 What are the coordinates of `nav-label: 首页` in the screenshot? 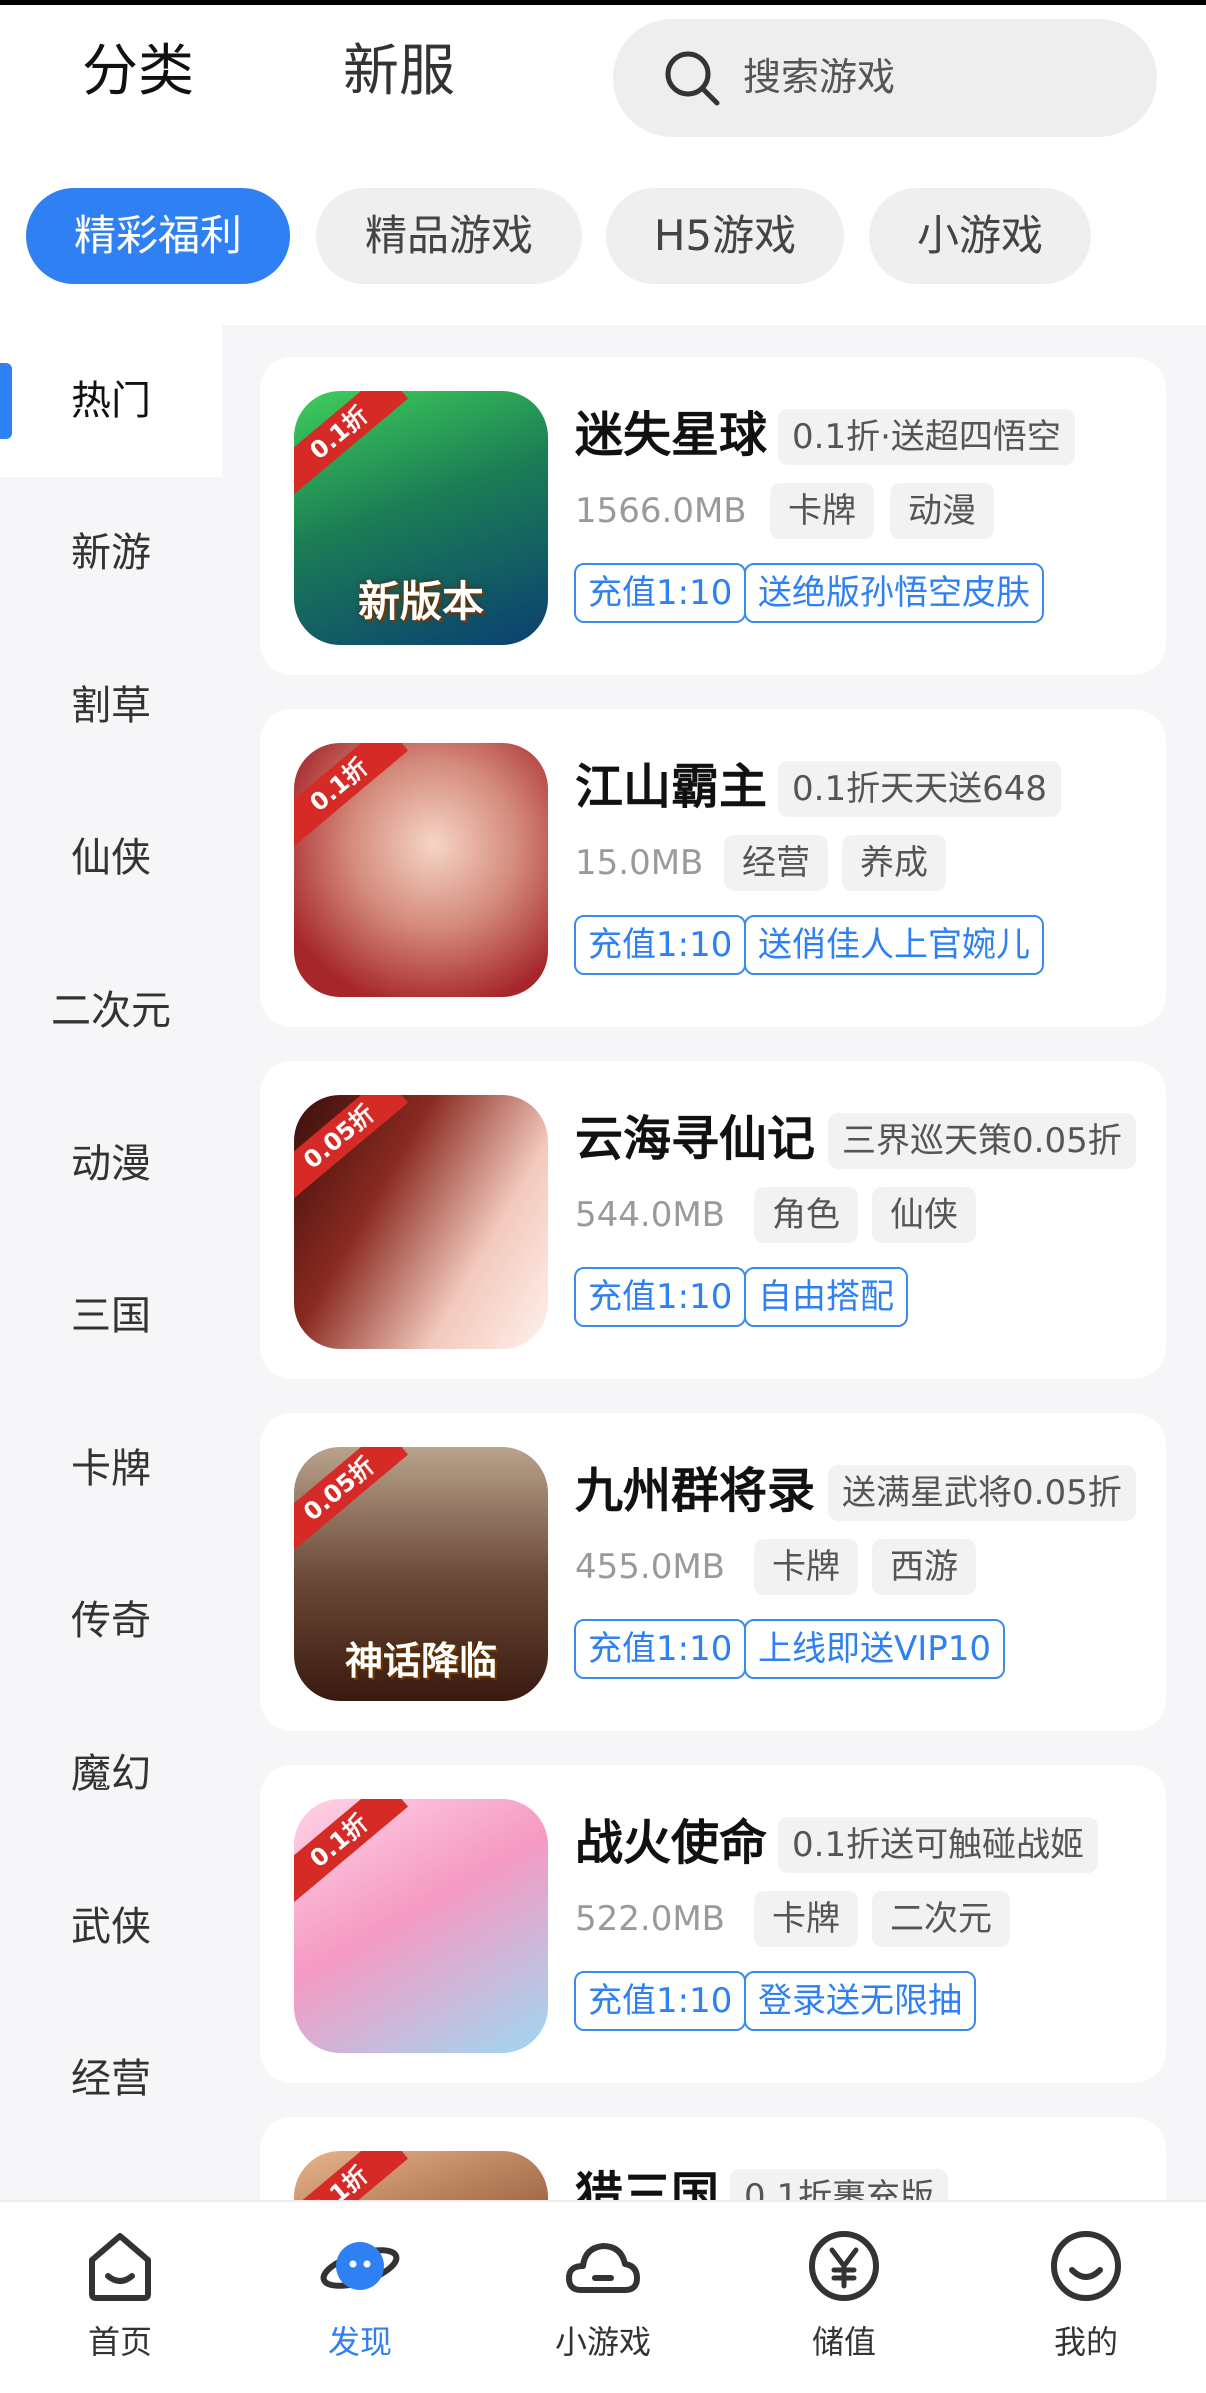 It's located at (119, 2342).